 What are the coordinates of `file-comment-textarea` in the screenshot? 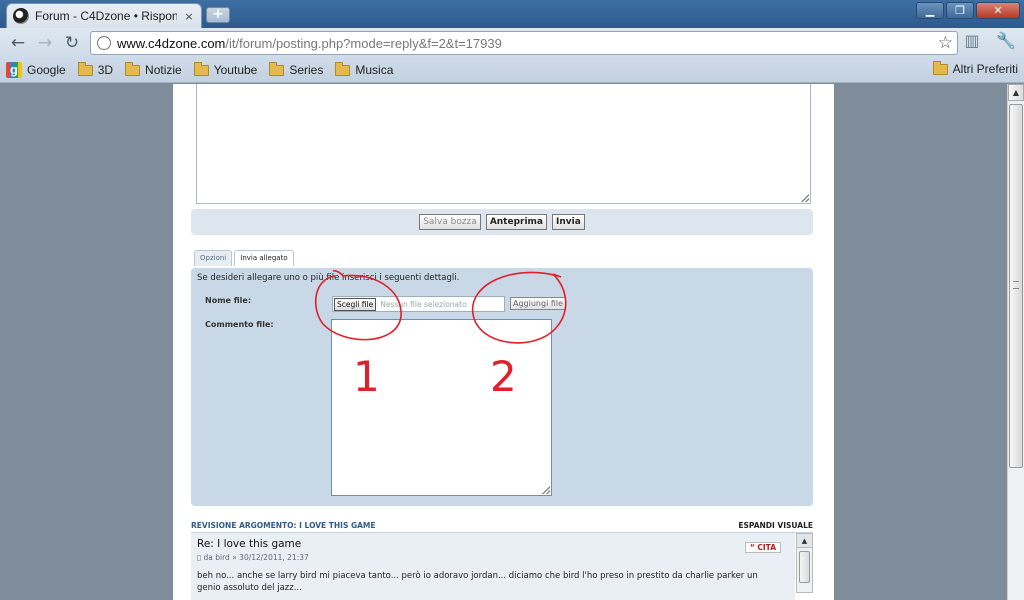 It's located at (441, 407).